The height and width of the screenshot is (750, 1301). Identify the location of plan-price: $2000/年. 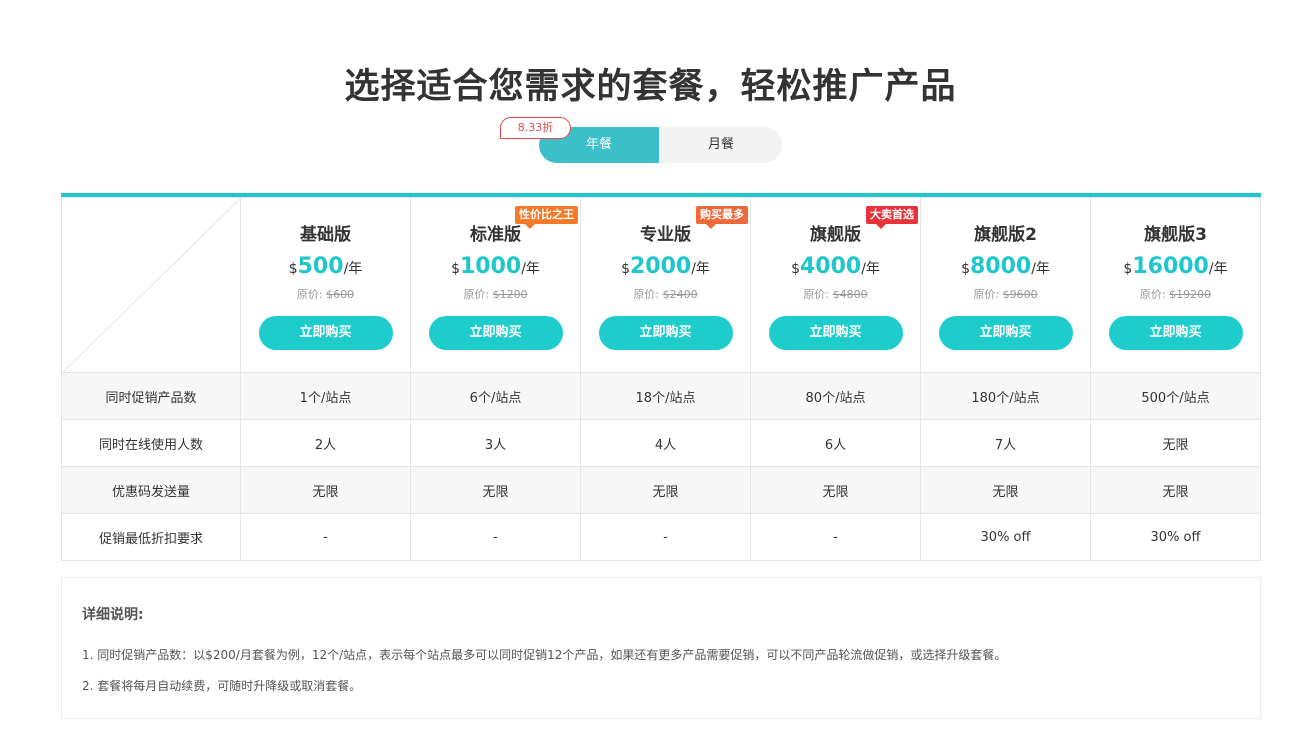
(665, 268).